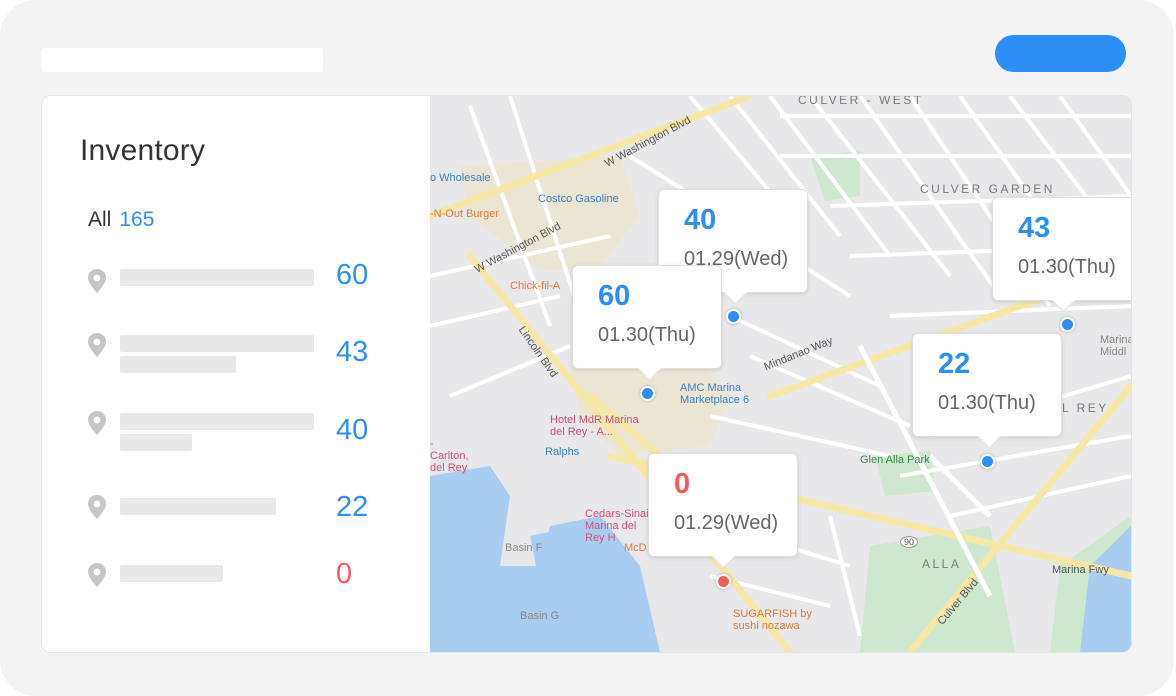  What do you see at coordinates (987, 189) in the screenshot?
I see `map-label-district: CULVER GARDEN` at bounding box center [987, 189].